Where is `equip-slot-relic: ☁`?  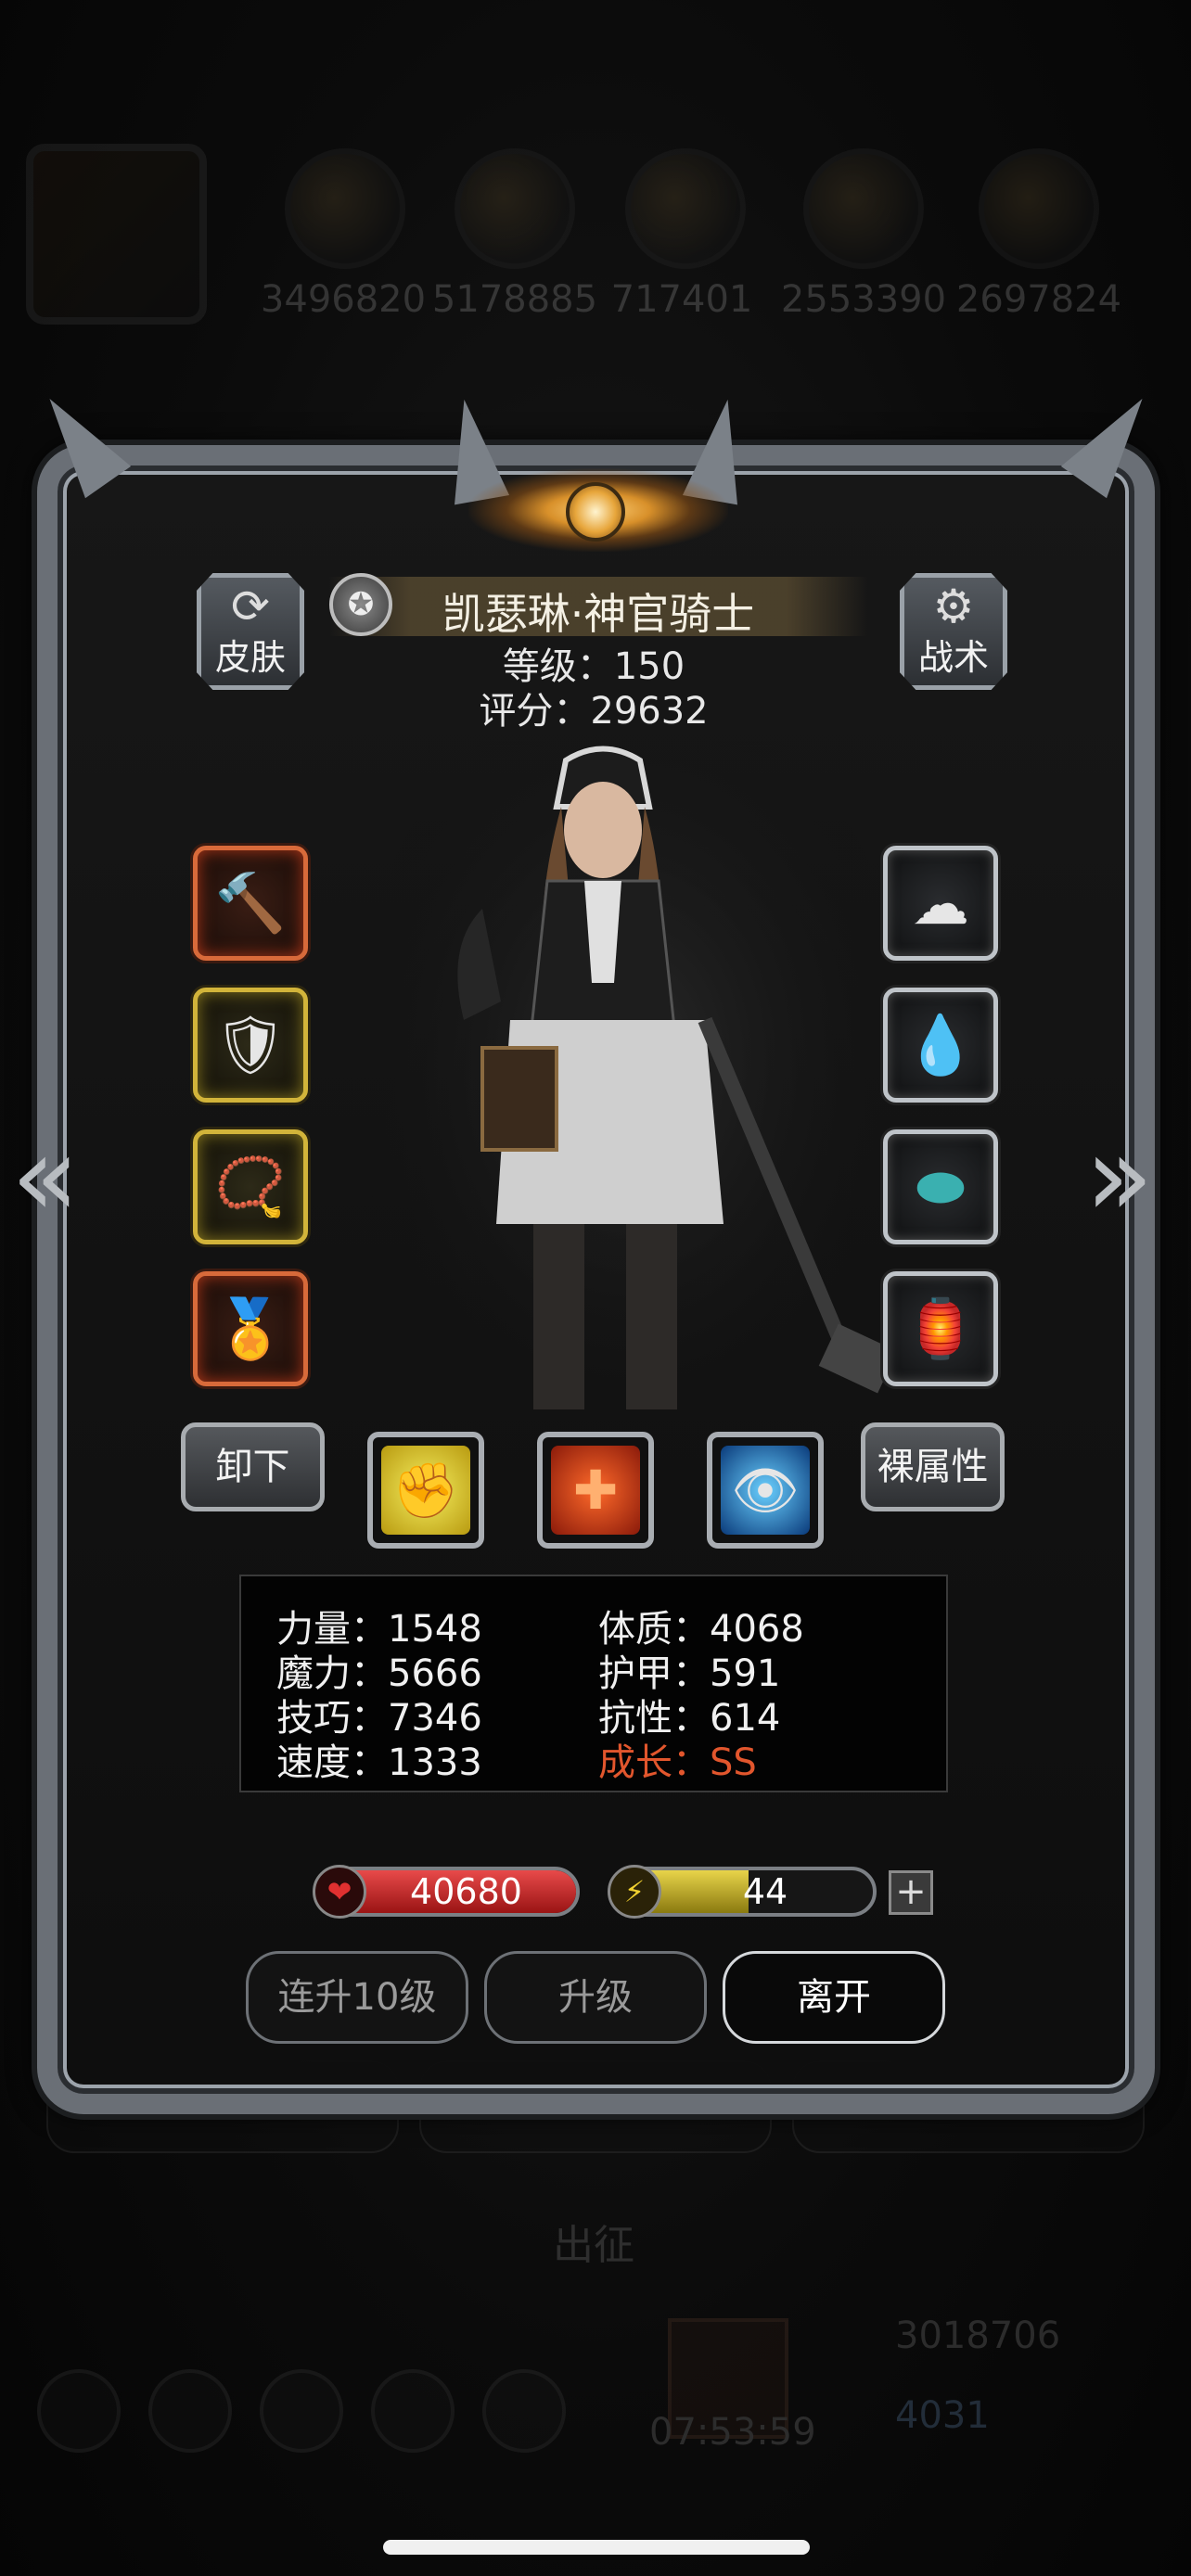
equip-slot-relic: ☁ is located at coordinates (940, 903).